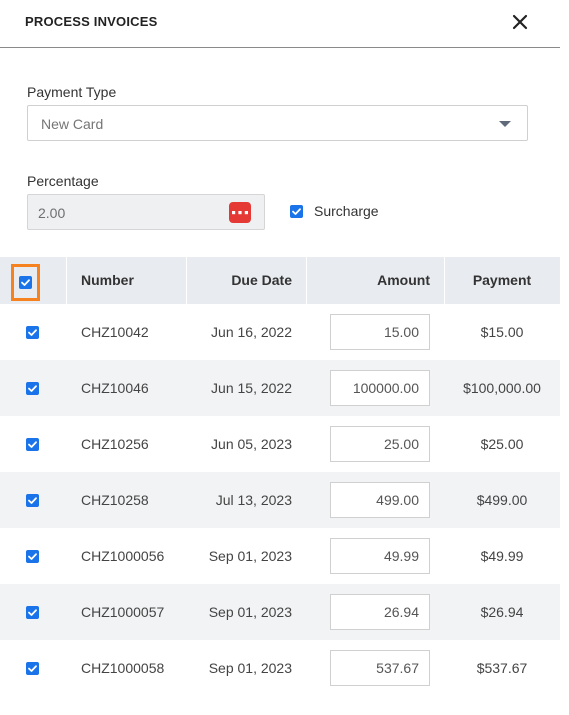  Describe the element at coordinates (380, 668) in the screenshot. I see `amount-input: 537.67` at that location.